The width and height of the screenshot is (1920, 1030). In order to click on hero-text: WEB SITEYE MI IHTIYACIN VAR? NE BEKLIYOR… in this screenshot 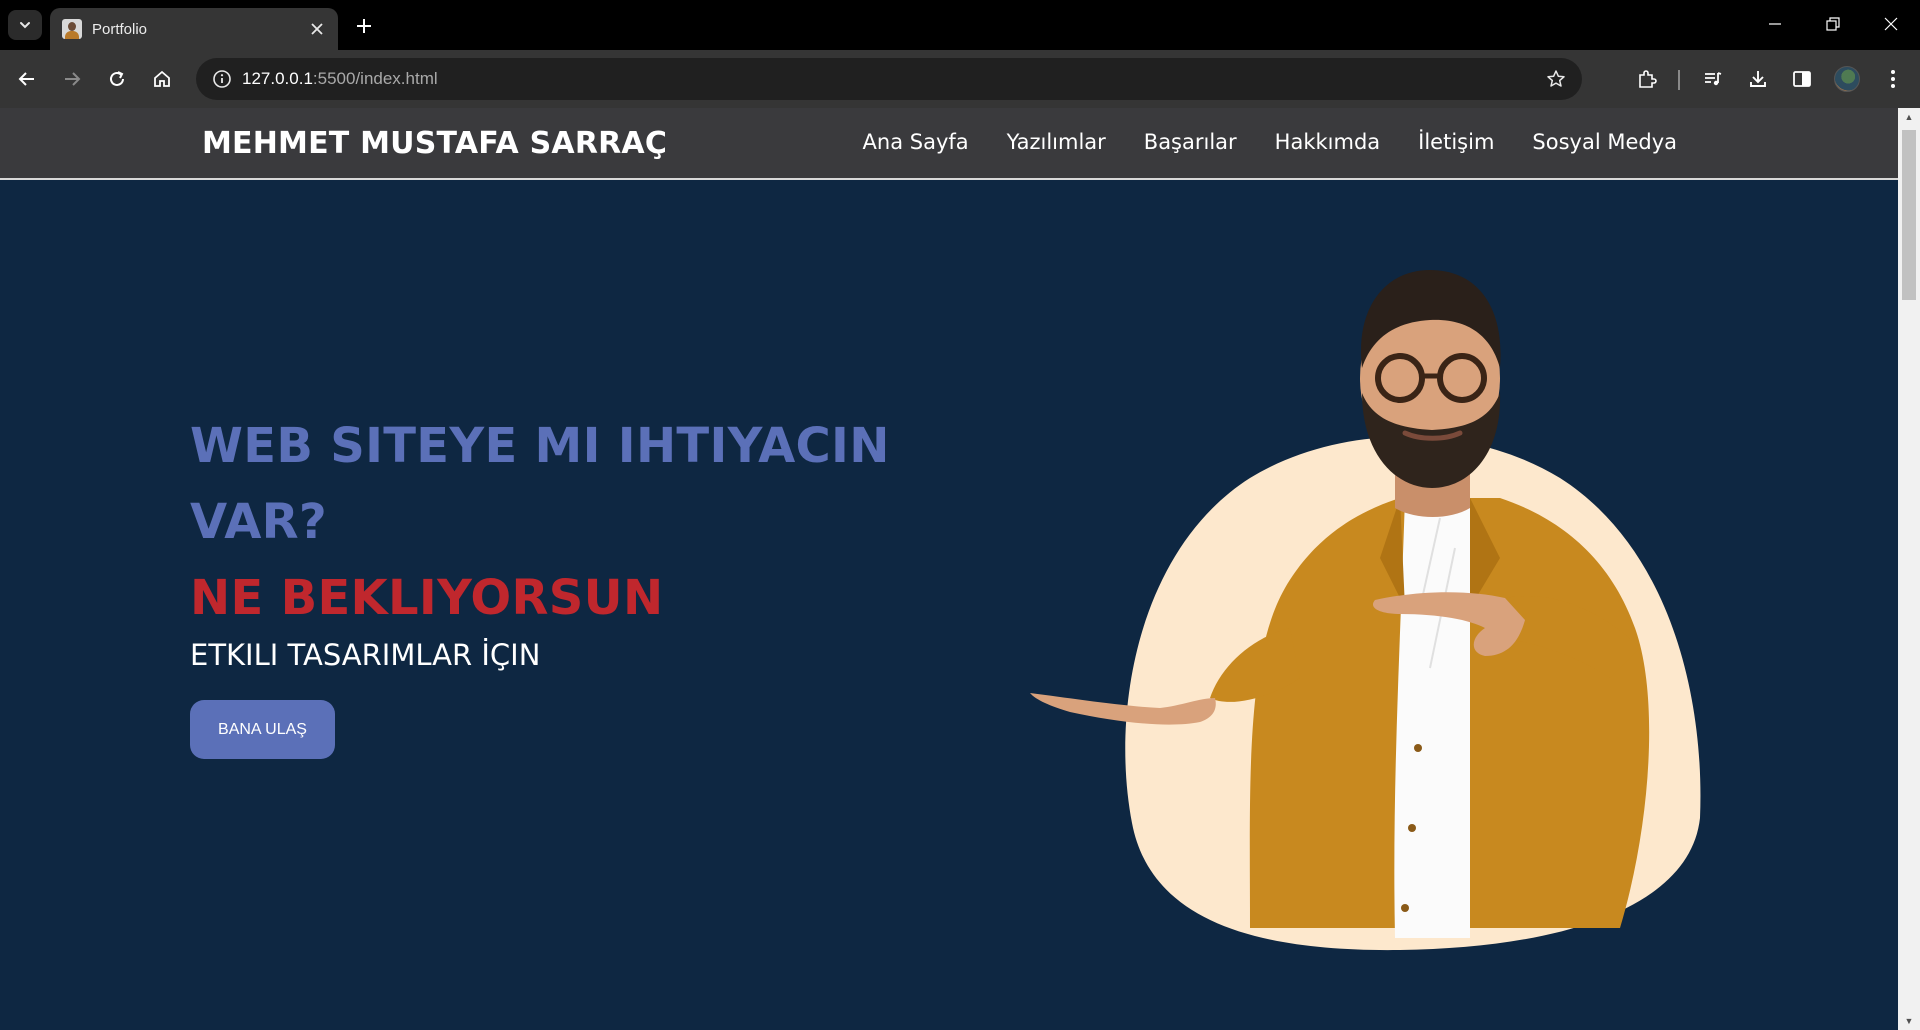, I will do `click(540, 540)`.